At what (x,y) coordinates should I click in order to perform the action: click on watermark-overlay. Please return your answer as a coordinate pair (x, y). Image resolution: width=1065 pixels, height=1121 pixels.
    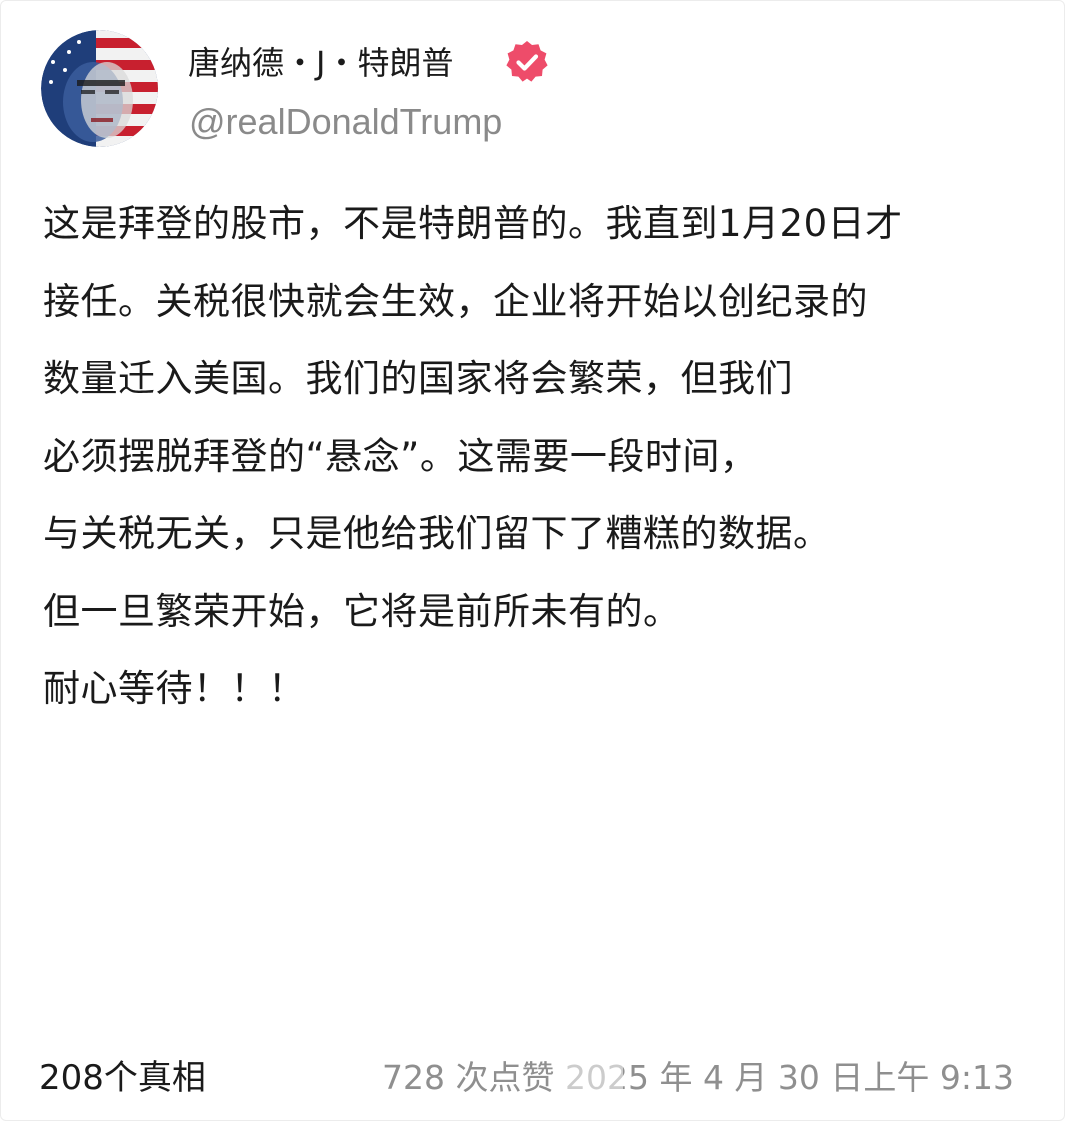
    Looking at the image, I should click on (590, 1078).